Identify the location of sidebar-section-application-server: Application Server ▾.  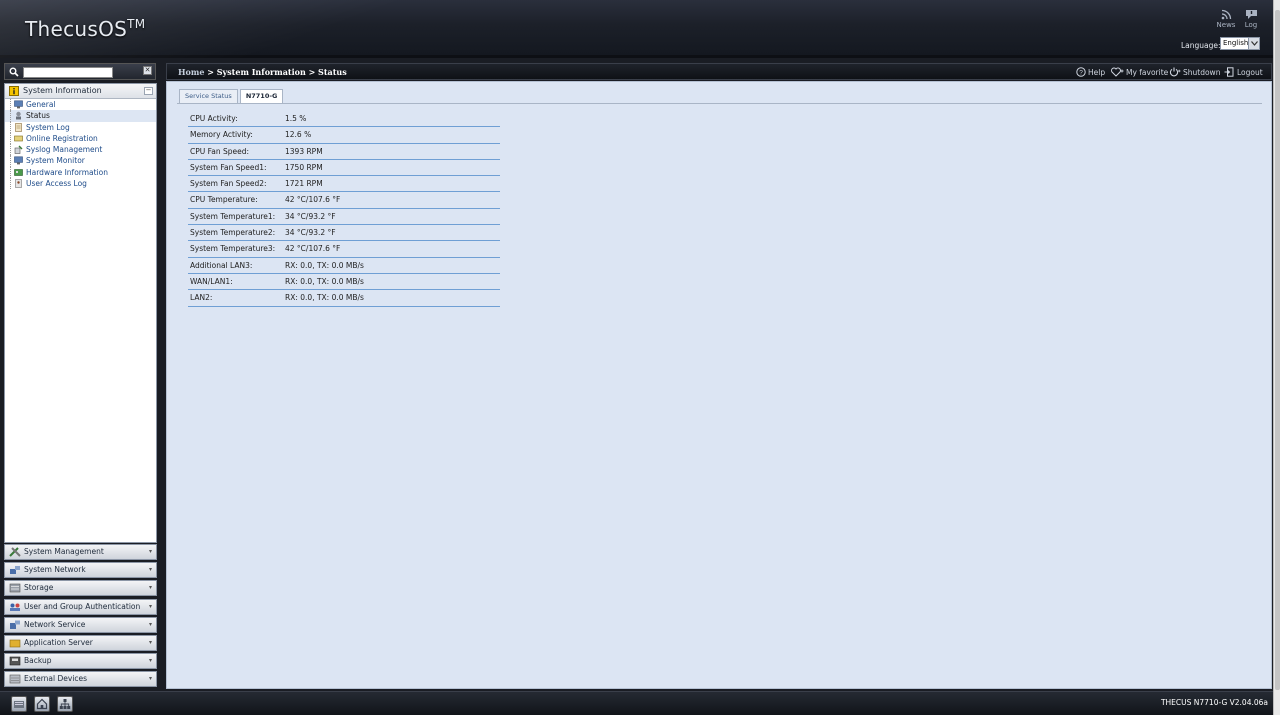
(80, 642).